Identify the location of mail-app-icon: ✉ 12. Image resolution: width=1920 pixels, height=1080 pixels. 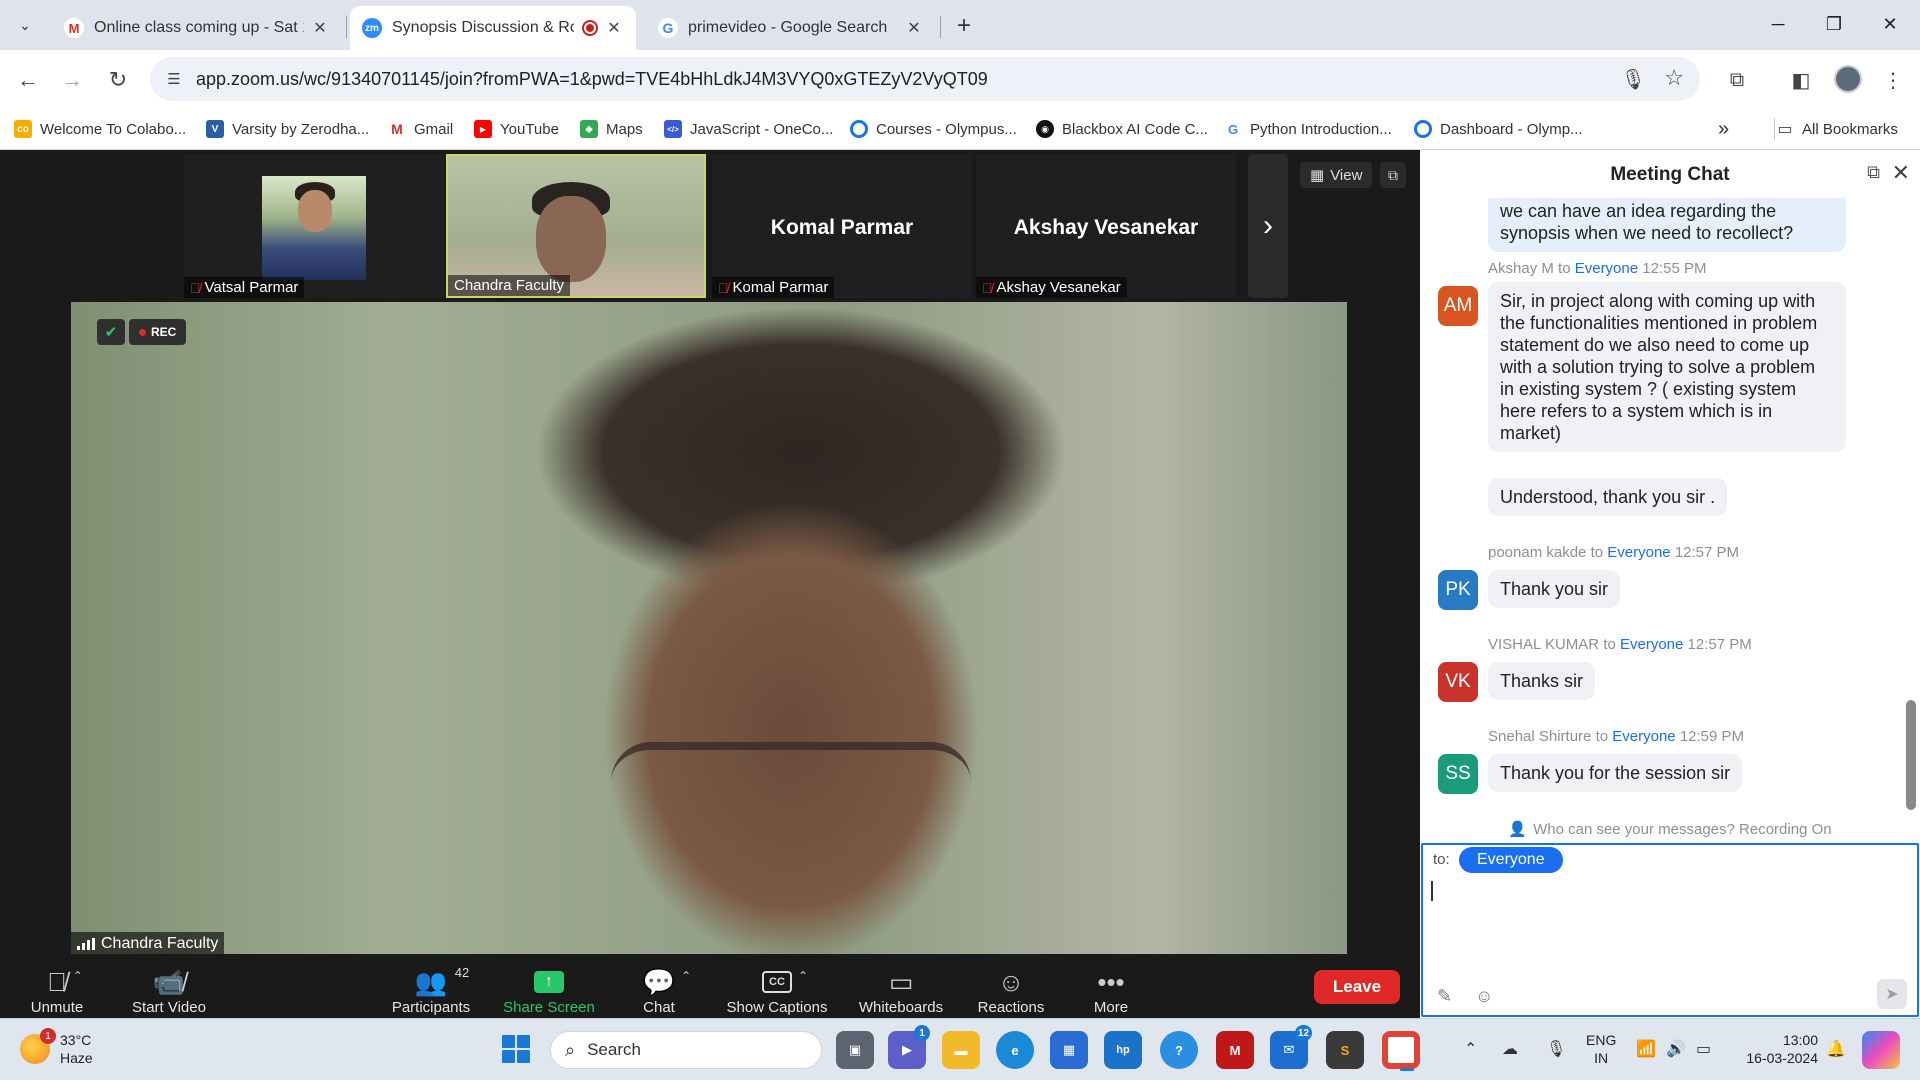
(1291, 1047).